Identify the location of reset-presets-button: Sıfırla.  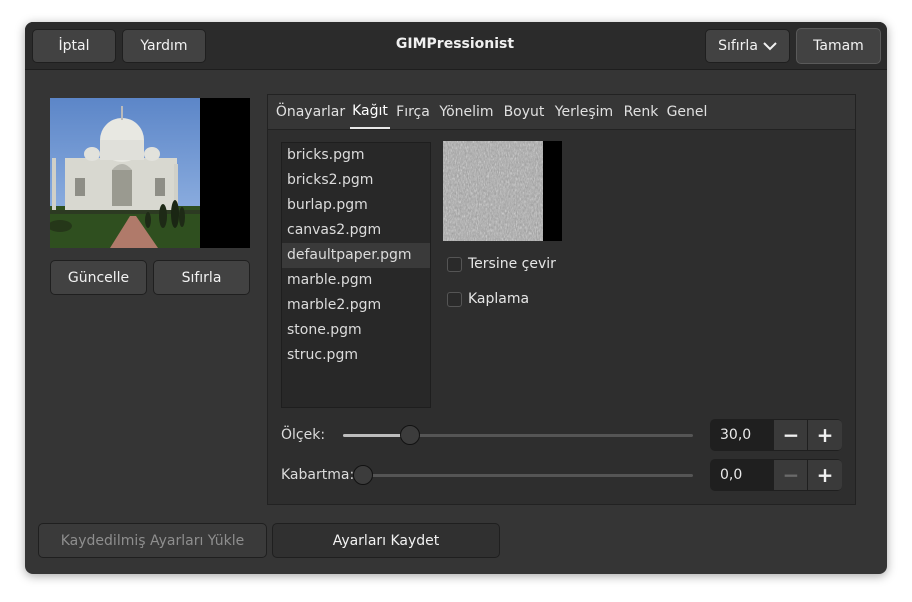
(747, 46).